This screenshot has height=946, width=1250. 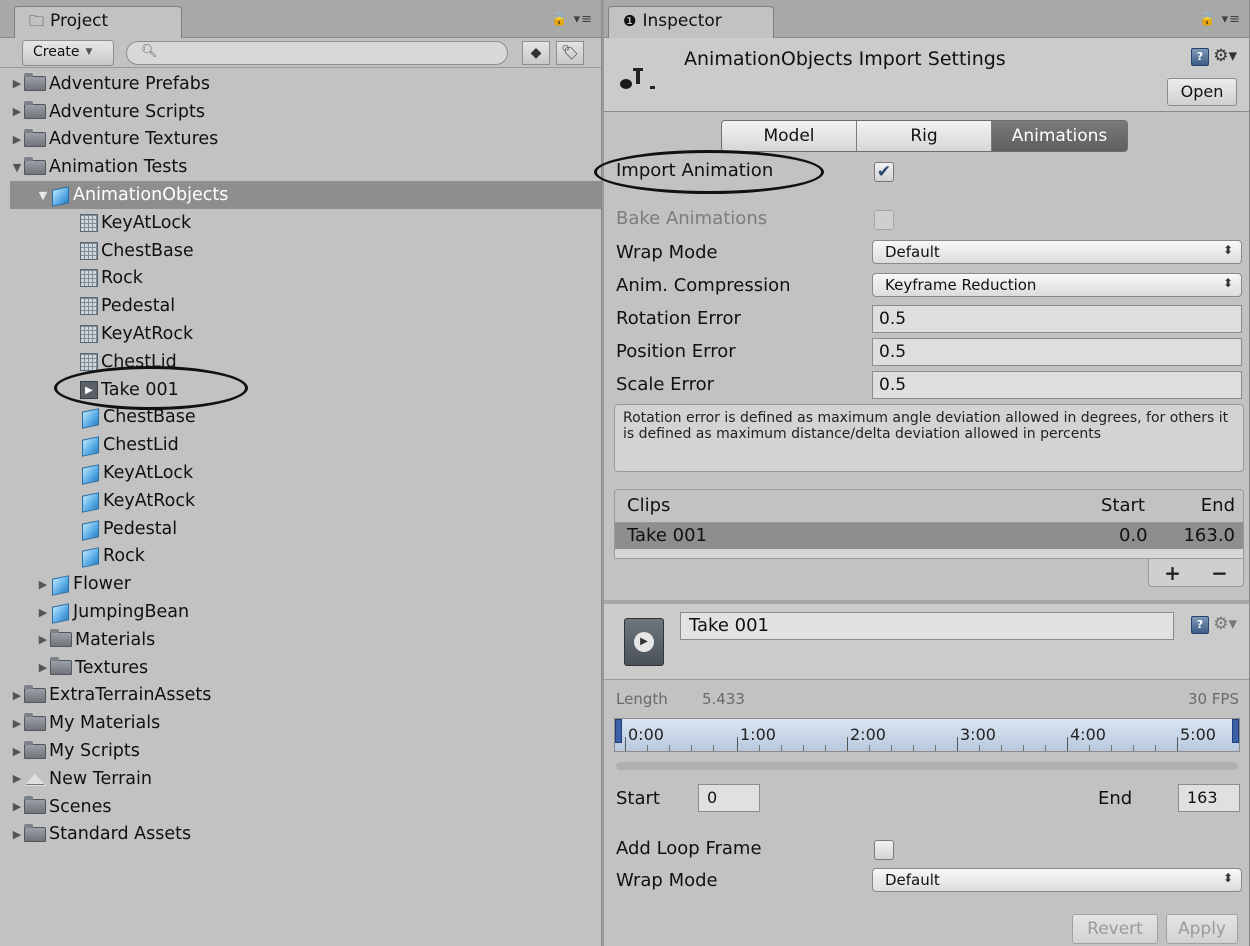 What do you see at coordinates (1202, 929) in the screenshot?
I see `apply-button: Apply` at bounding box center [1202, 929].